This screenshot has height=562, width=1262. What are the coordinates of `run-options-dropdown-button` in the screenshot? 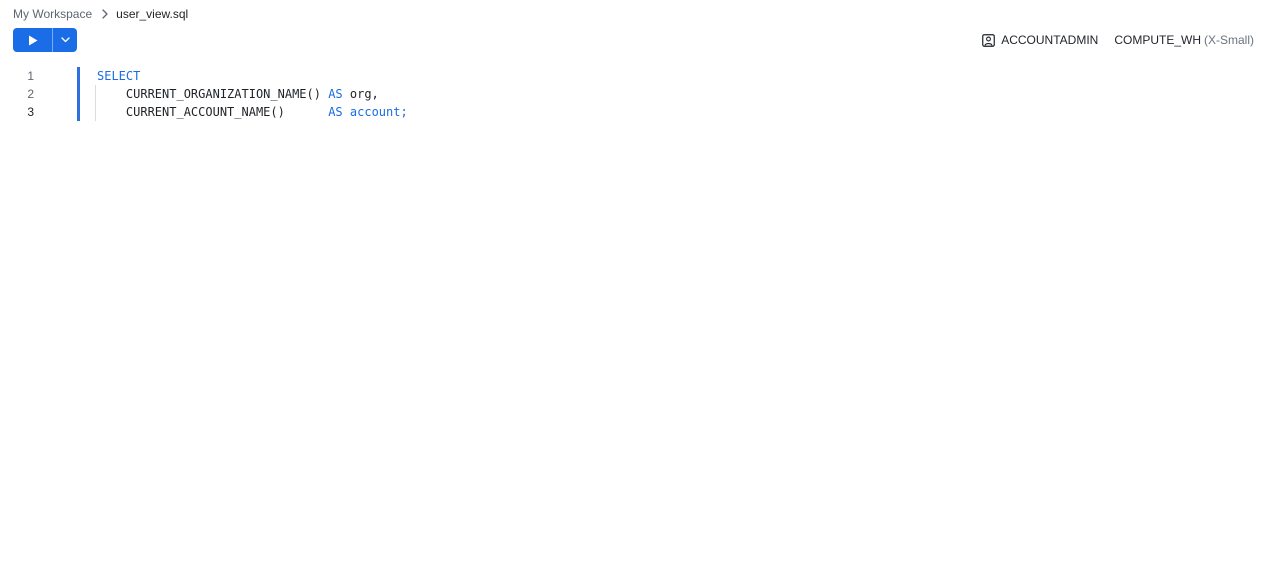 It's located at (65, 40).